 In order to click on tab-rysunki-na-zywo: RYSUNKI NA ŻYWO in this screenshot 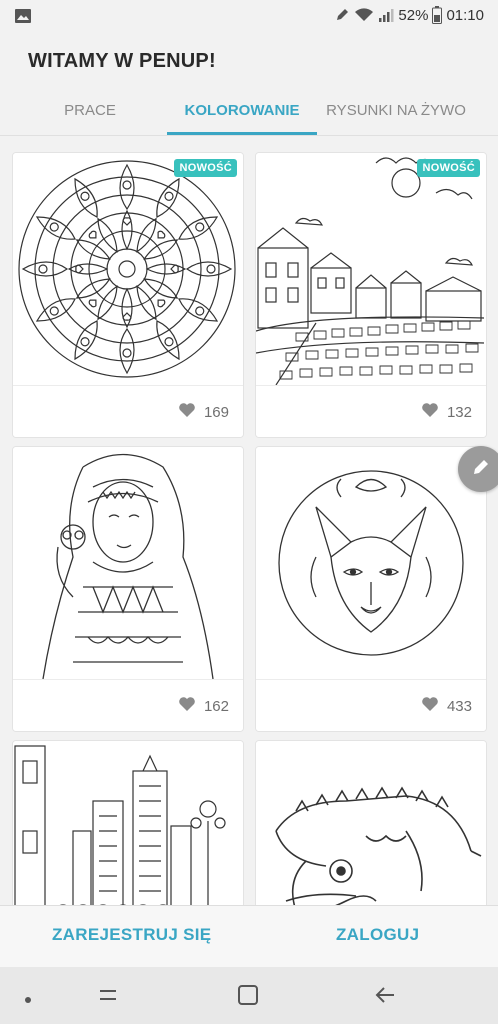, I will do `click(396, 110)`.